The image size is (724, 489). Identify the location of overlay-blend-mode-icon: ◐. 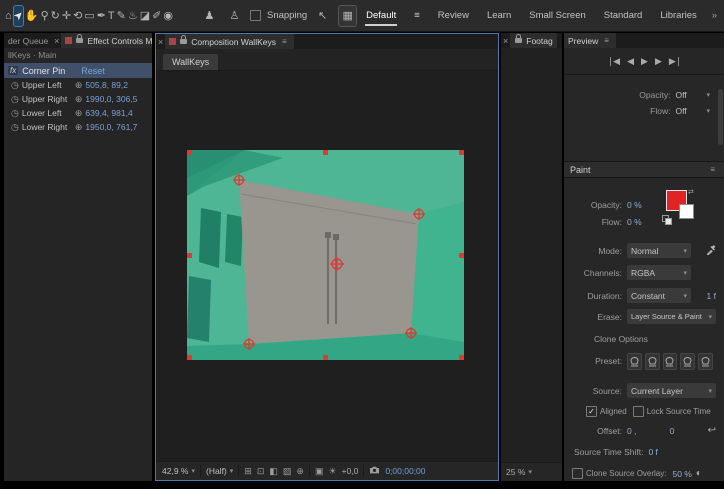
(699, 473).